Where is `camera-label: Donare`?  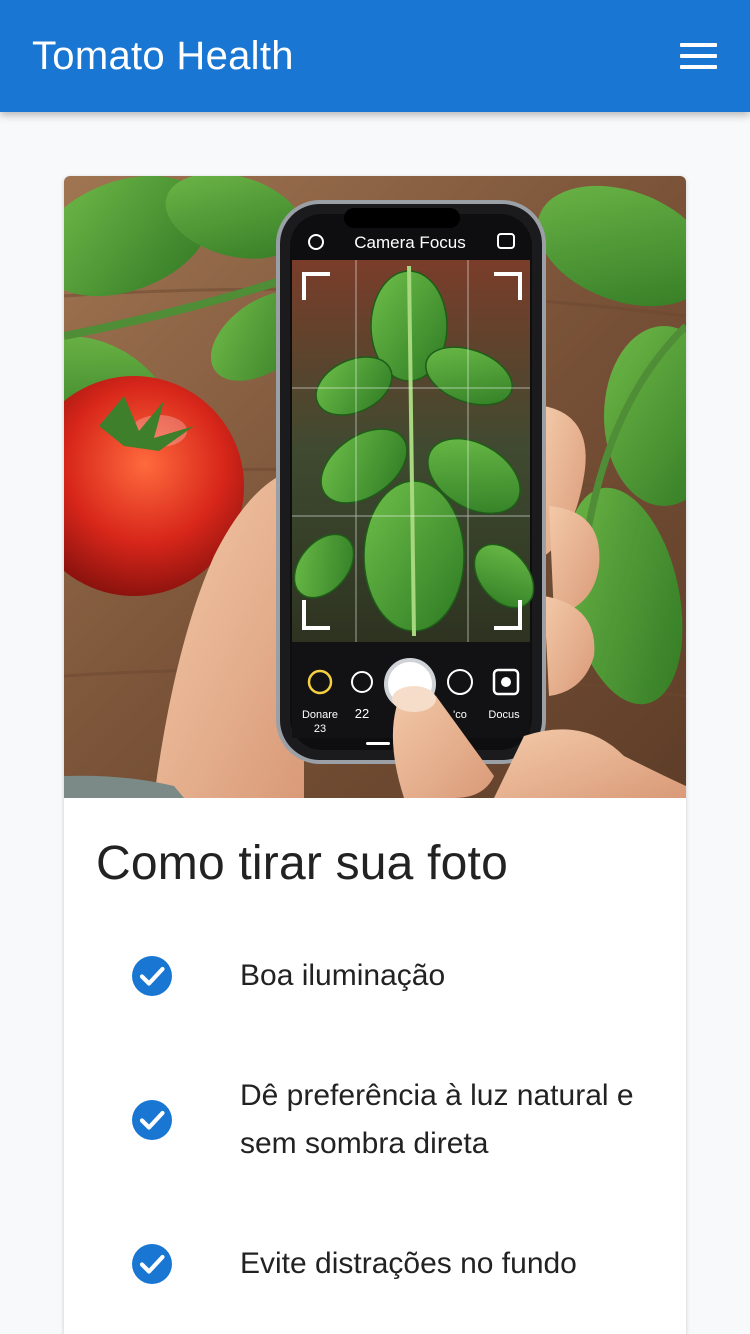
camera-label: Donare is located at coordinates (320, 715).